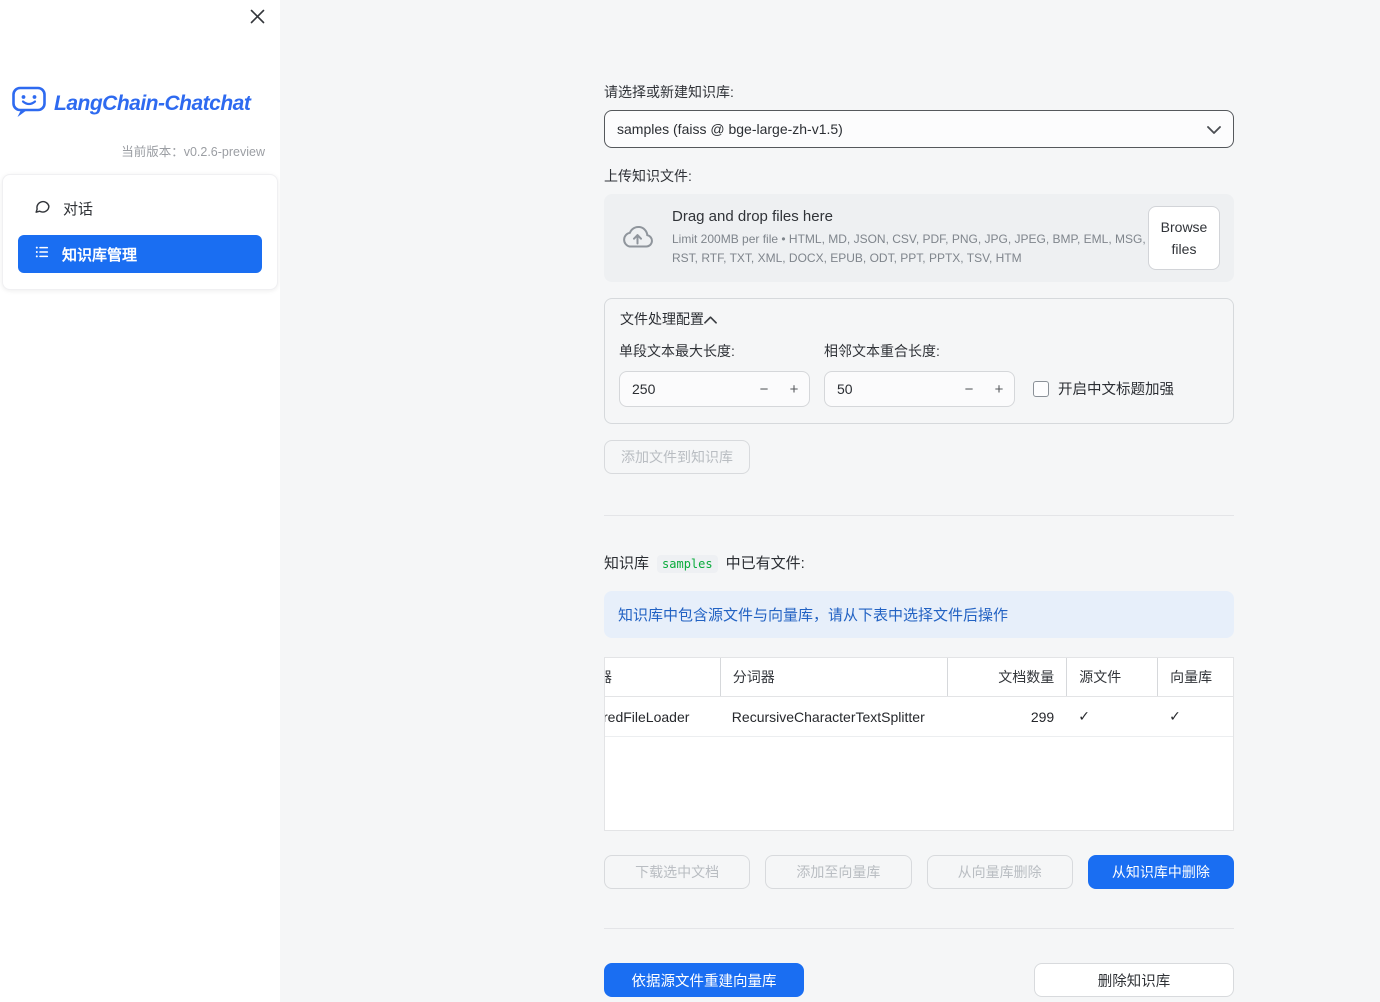 This screenshot has width=1380, height=1002. Describe the element at coordinates (919, 319) in the screenshot. I see `expander-header: 文件处理配置` at that location.